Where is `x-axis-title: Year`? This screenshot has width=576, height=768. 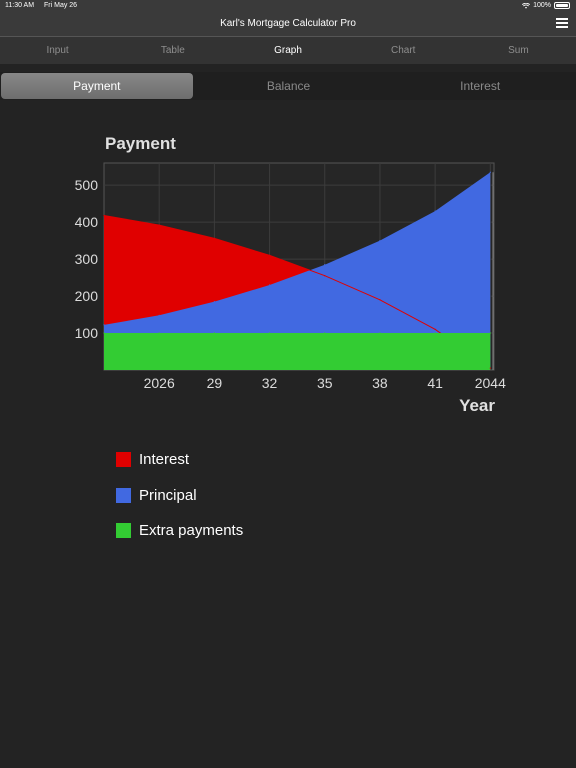
x-axis-title: Year is located at coordinates (477, 405).